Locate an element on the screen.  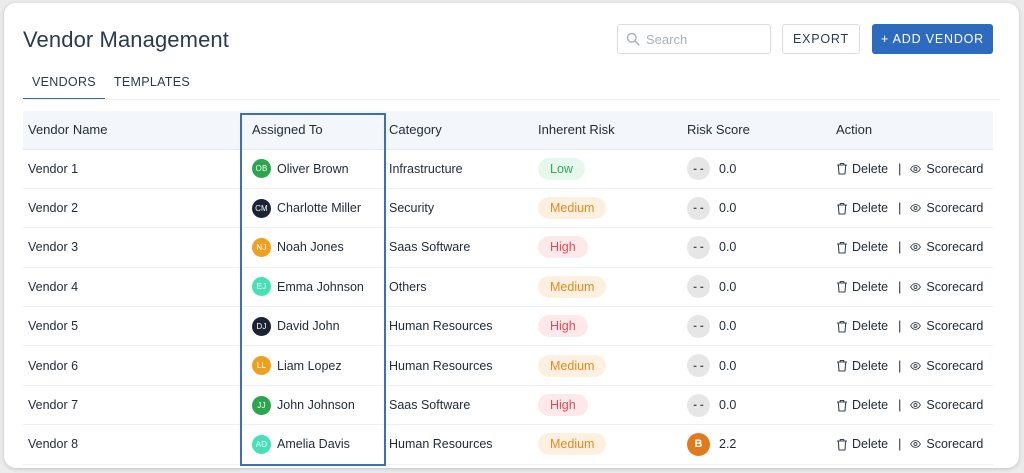
vendor-name-cell: Vendor 8 is located at coordinates (129, 444).